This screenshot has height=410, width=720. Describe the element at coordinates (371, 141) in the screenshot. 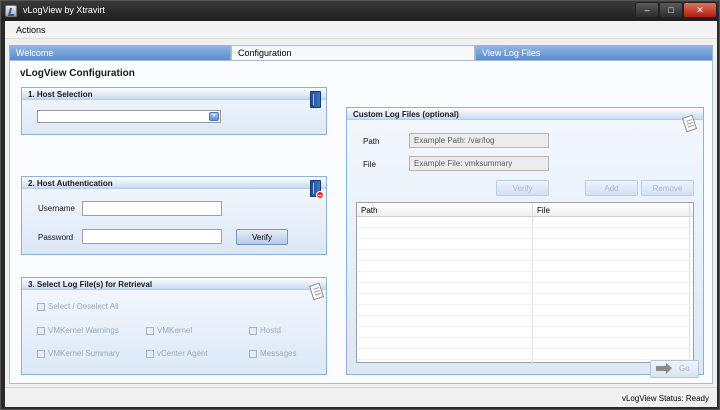

I see `path-label: Path` at that location.